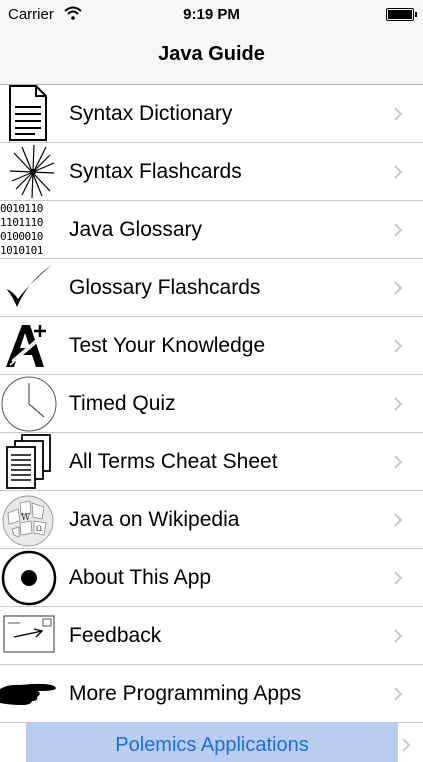  I want to click on envelope-icon, so click(29, 634).